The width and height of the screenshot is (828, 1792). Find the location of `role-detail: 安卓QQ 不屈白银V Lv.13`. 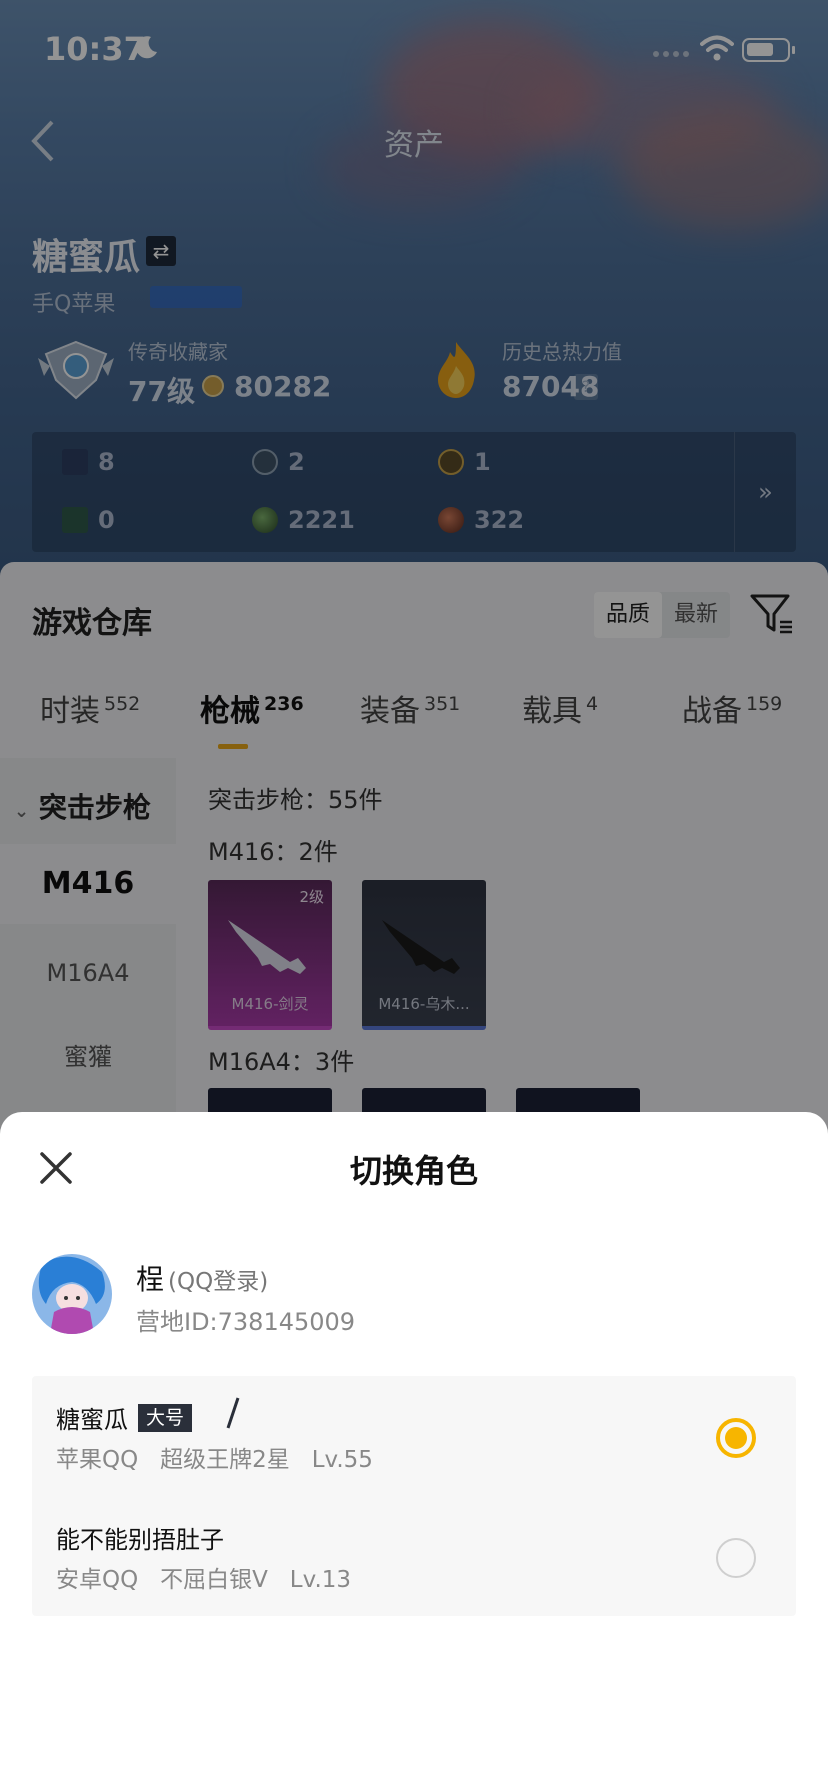

role-detail: 安卓QQ 不屈白银V Lv.13 is located at coordinates (204, 1580).